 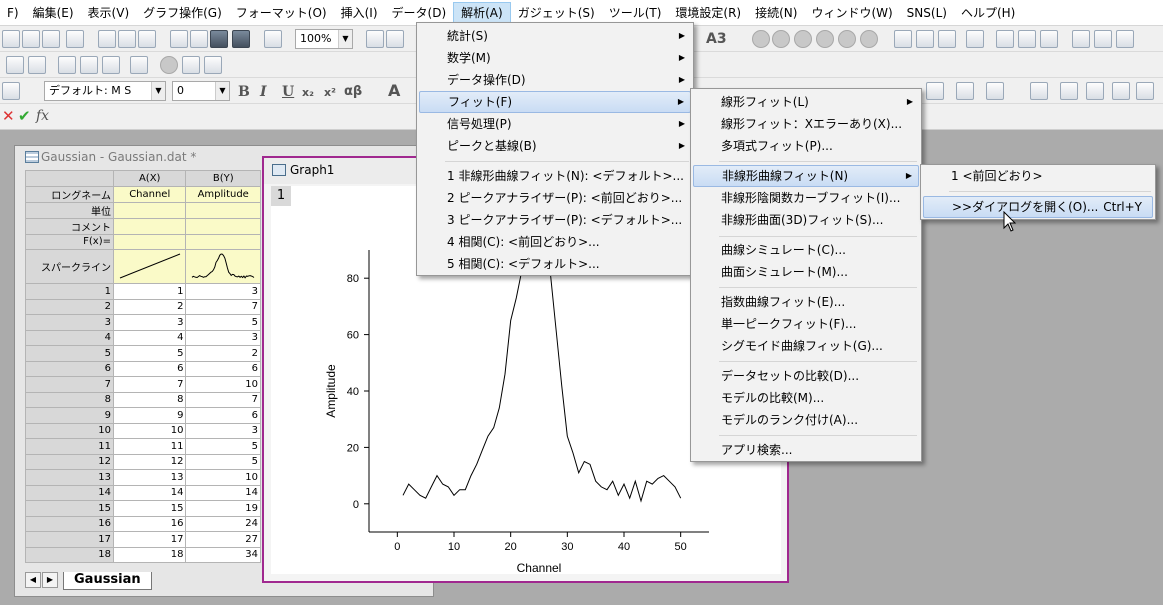 I want to click on remove-icon, so click(x=847, y=39).